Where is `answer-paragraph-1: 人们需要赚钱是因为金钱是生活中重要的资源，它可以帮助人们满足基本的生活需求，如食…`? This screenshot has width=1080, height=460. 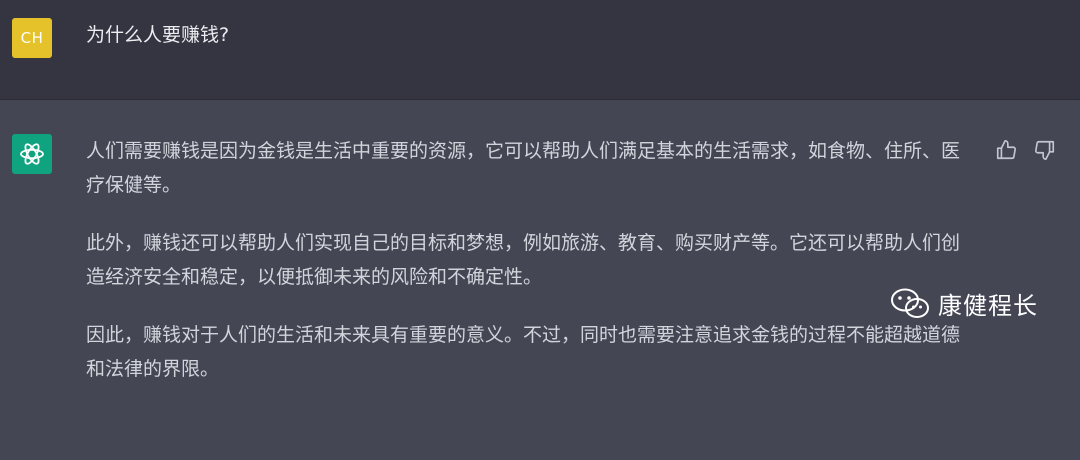 answer-paragraph-1: 人们需要赚钱是因为金钱是生活中重要的资源，它可以帮助人们满足基本的生活需求，如食… is located at coordinates (523, 168).